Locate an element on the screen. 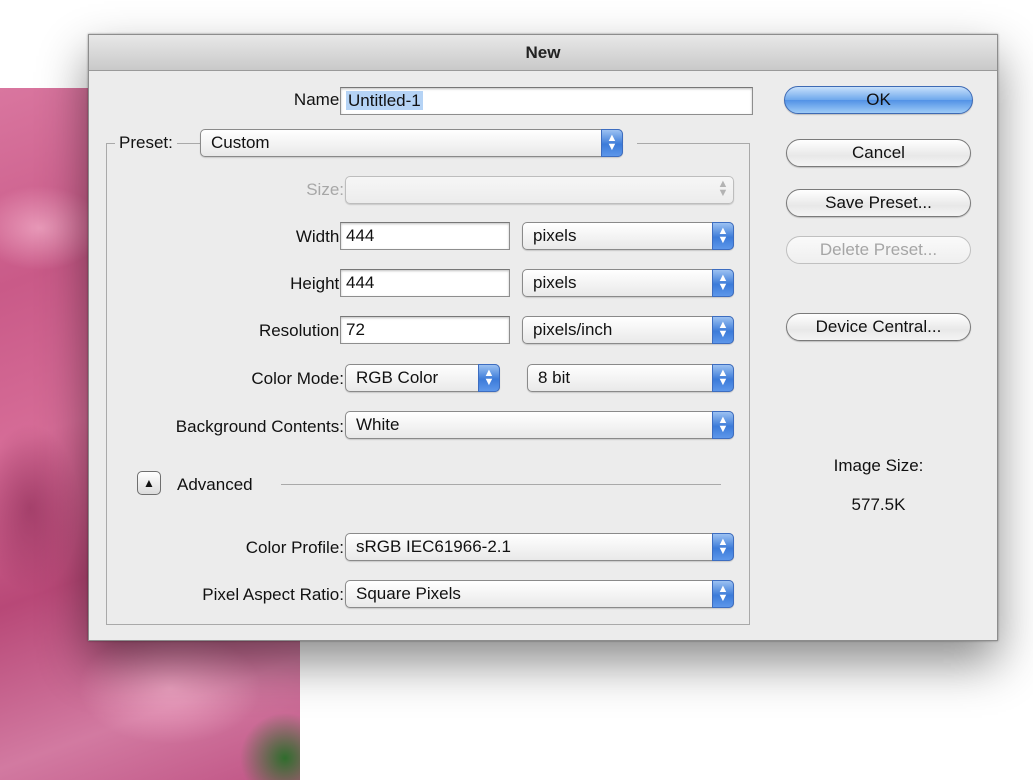  pixel-aspect-ratio-select: Square Pixels ▲ ▼ is located at coordinates (539, 594).